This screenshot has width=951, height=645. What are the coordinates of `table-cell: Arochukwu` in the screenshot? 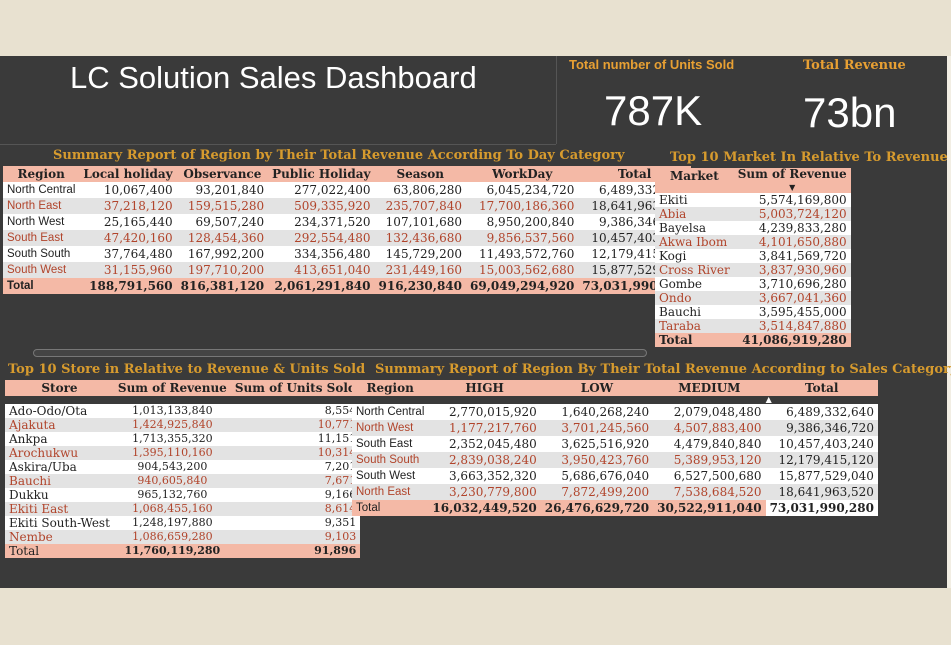 It's located at (59, 453).